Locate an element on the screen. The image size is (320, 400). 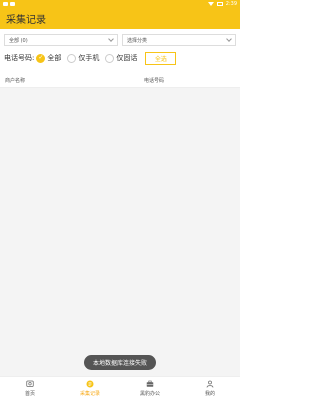
column-header-phone: 电话号码 is located at coordinates (154, 81).